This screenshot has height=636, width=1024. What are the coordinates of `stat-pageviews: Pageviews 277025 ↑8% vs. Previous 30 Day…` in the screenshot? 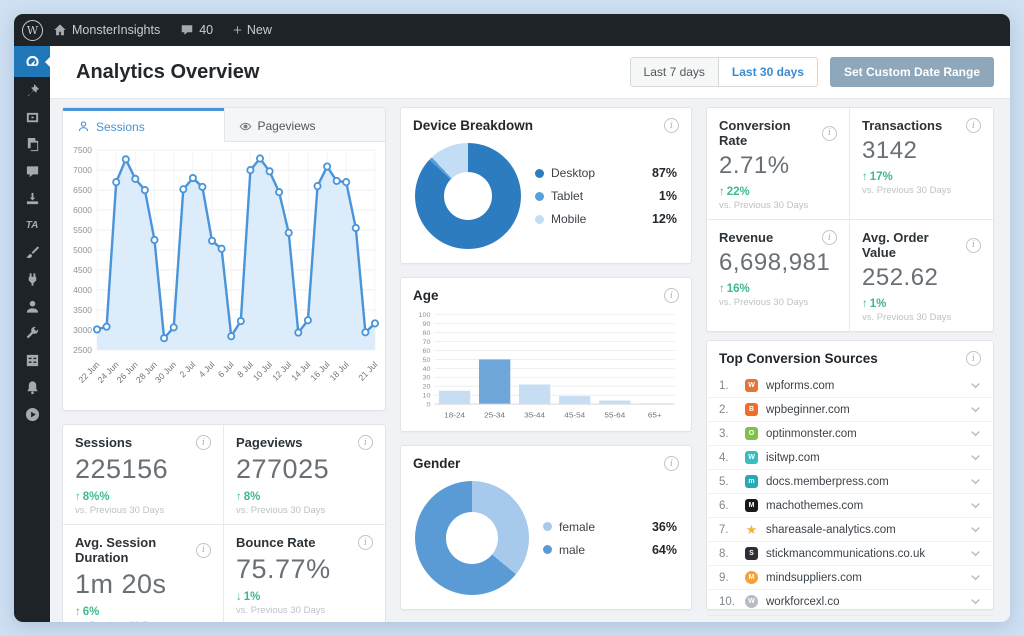 It's located at (304, 475).